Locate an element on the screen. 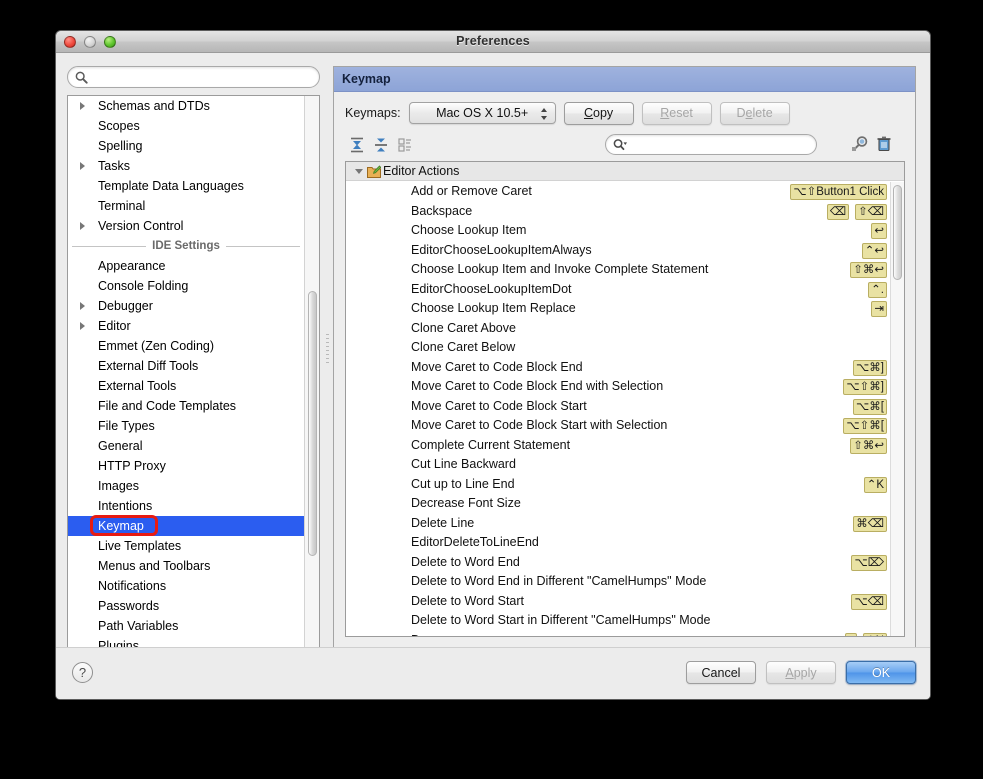 The height and width of the screenshot is (779, 983). action-row: Choose Lookup Item ↩ is located at coordinates (618, 231).